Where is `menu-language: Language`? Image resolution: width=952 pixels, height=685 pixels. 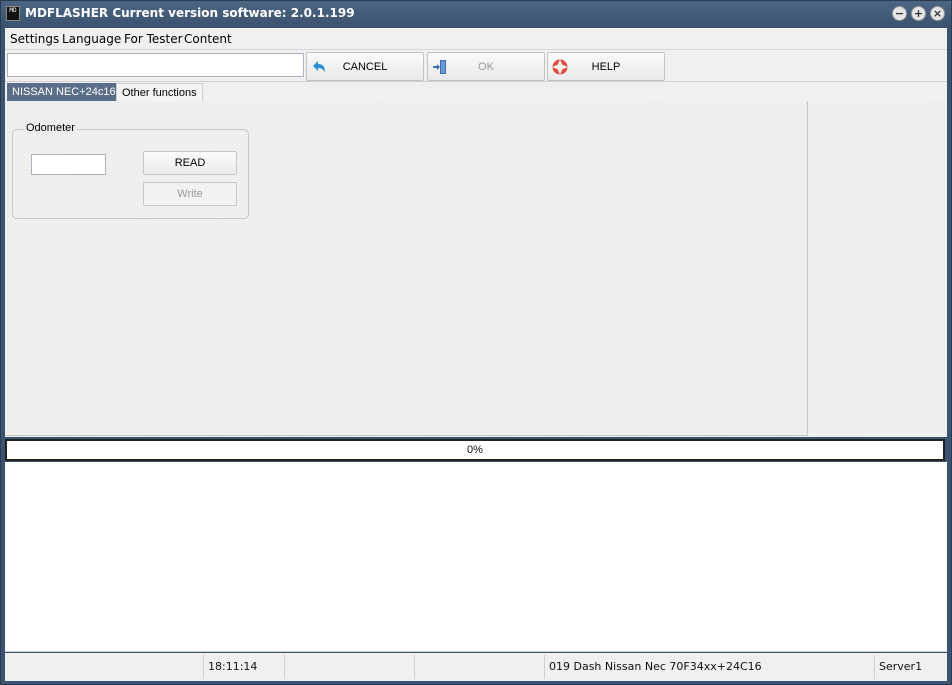
menu-language: Language is located at coordinates (91, 39).